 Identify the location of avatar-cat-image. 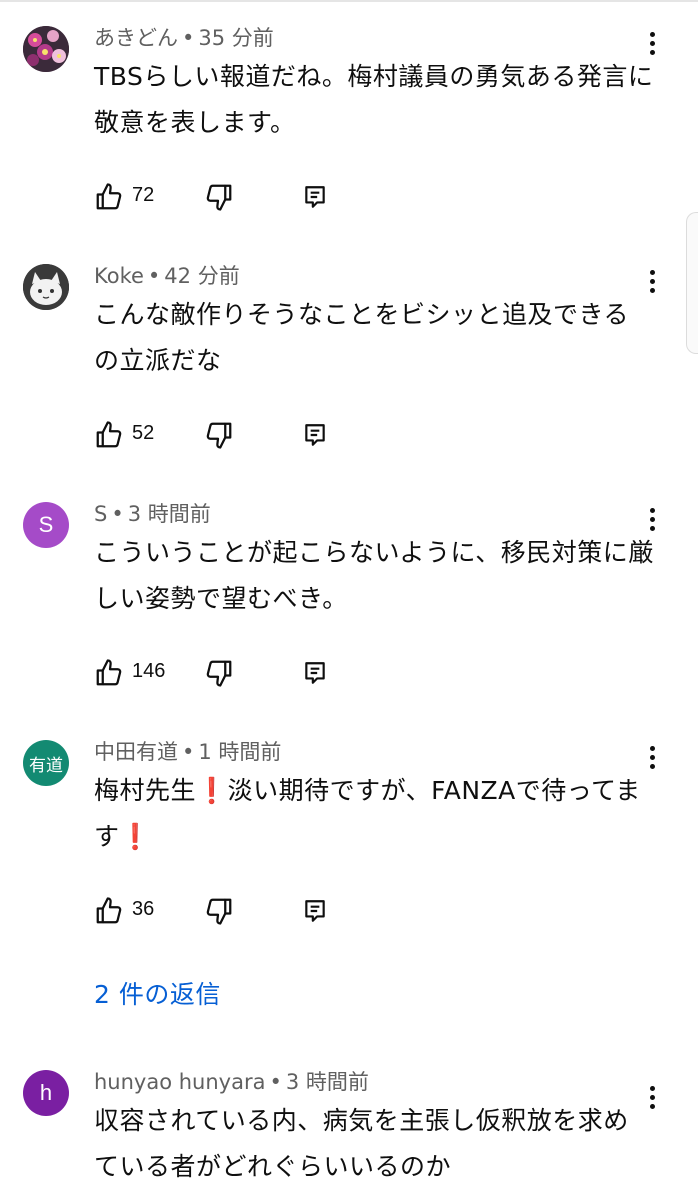
(46, 287).